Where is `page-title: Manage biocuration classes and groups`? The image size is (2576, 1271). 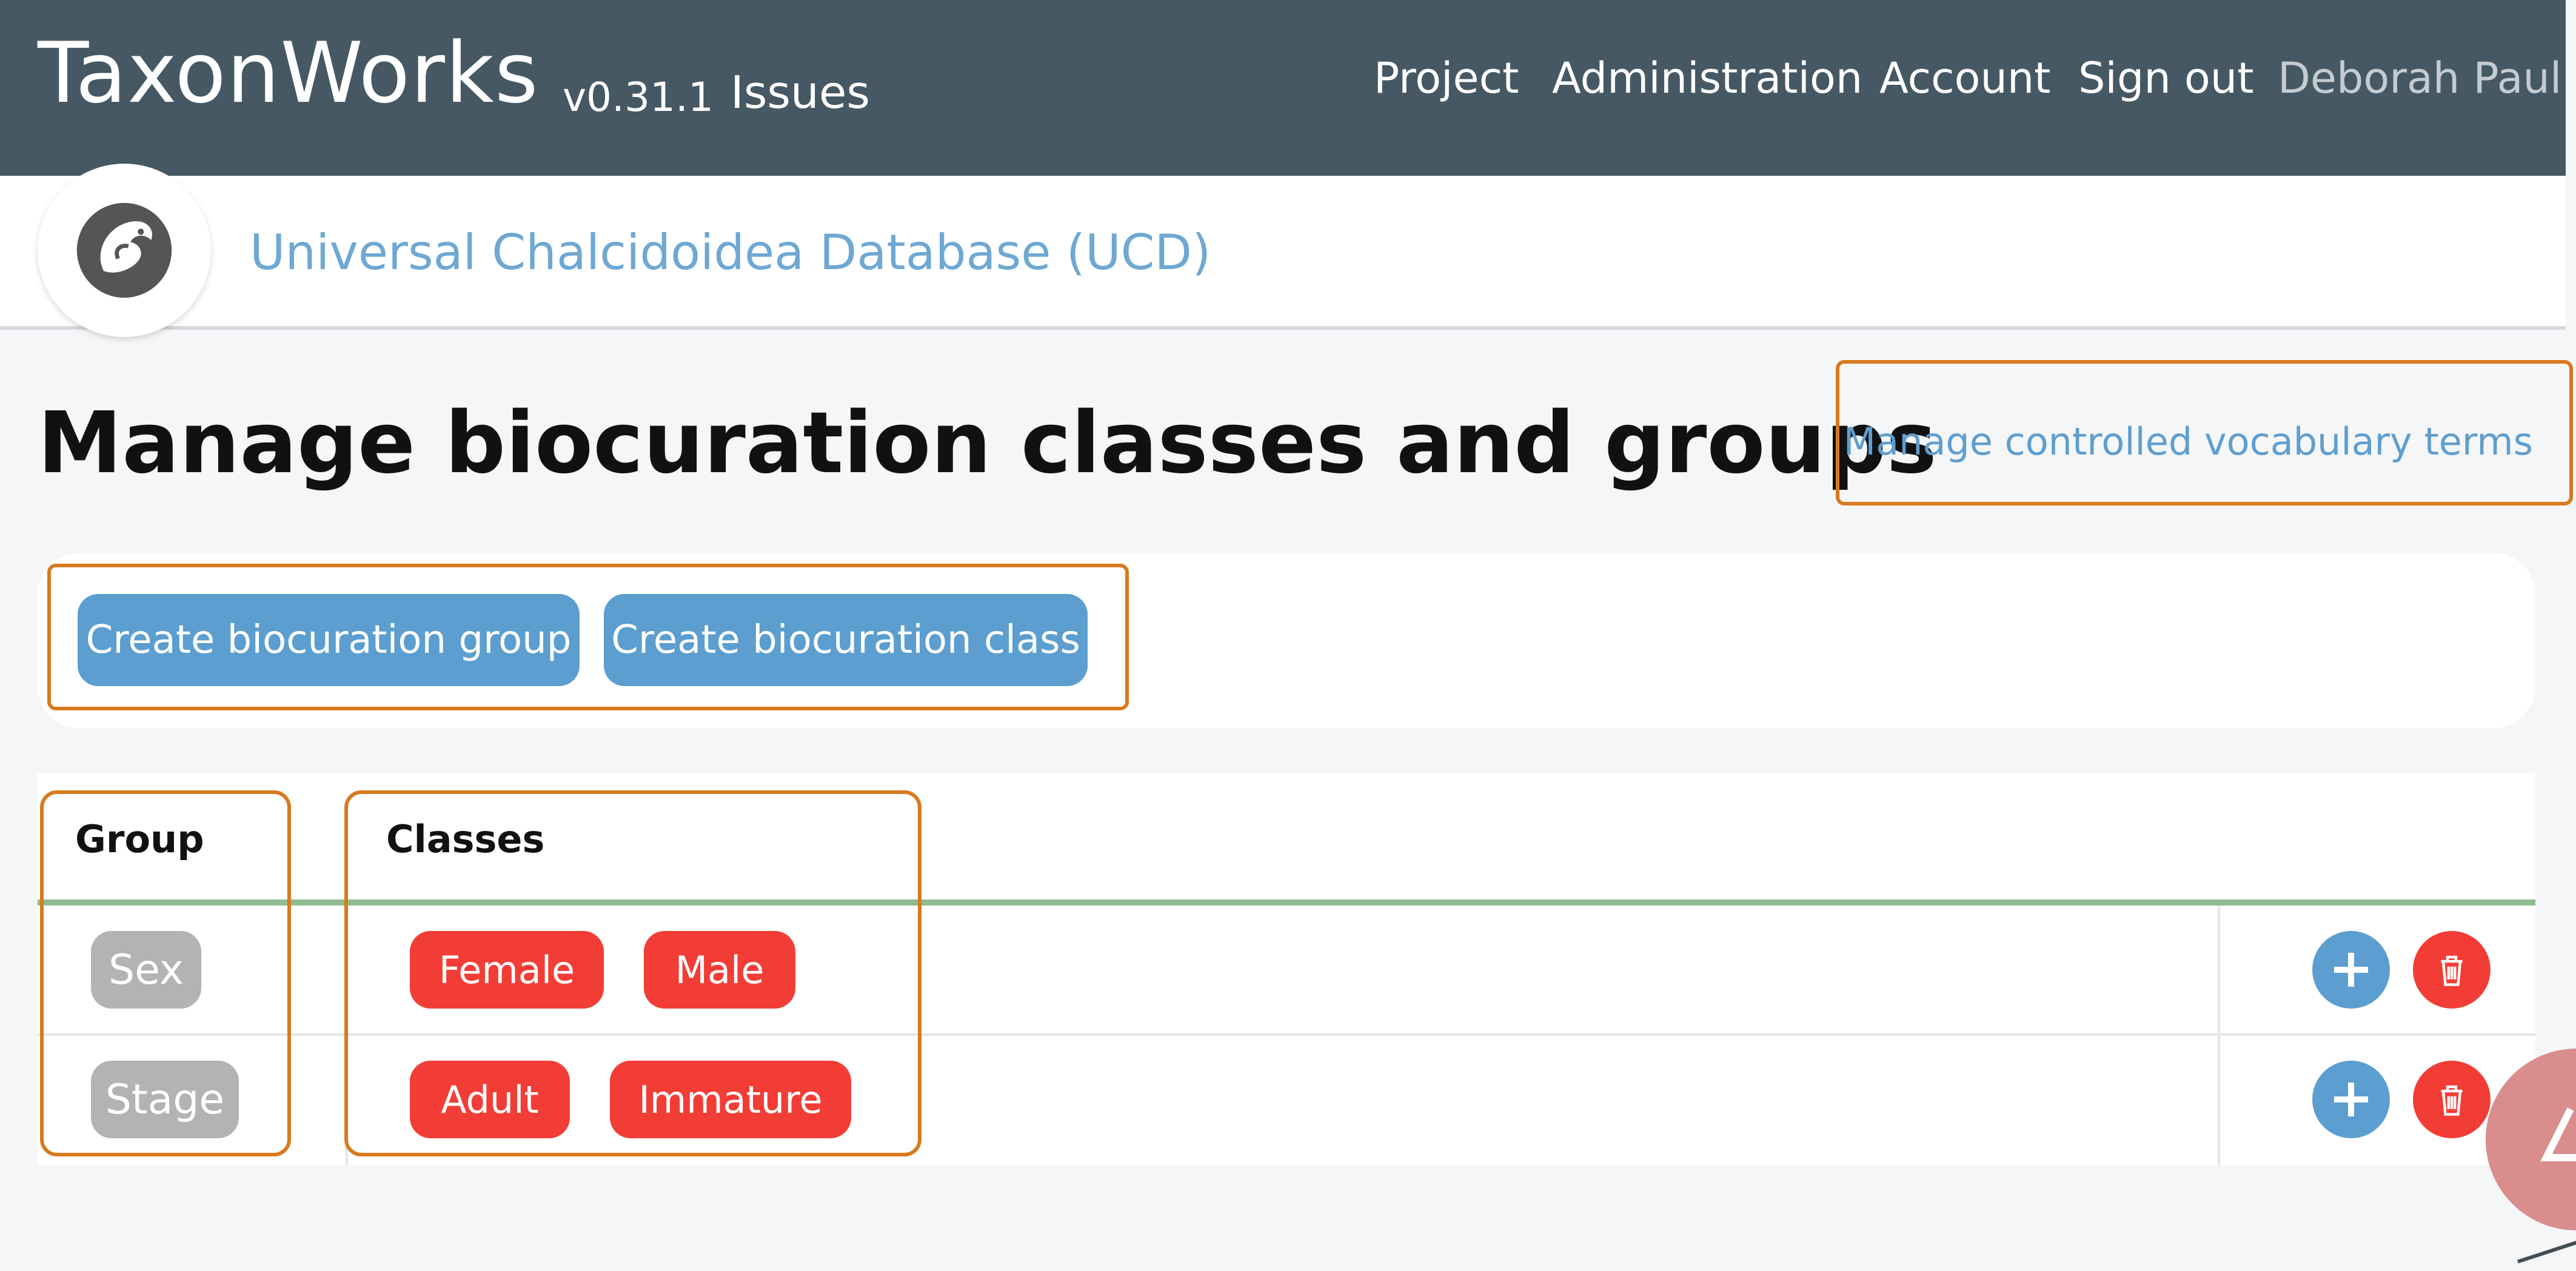 page-title: Manage biocuration classes and groups is located at coordinates (987, 443).